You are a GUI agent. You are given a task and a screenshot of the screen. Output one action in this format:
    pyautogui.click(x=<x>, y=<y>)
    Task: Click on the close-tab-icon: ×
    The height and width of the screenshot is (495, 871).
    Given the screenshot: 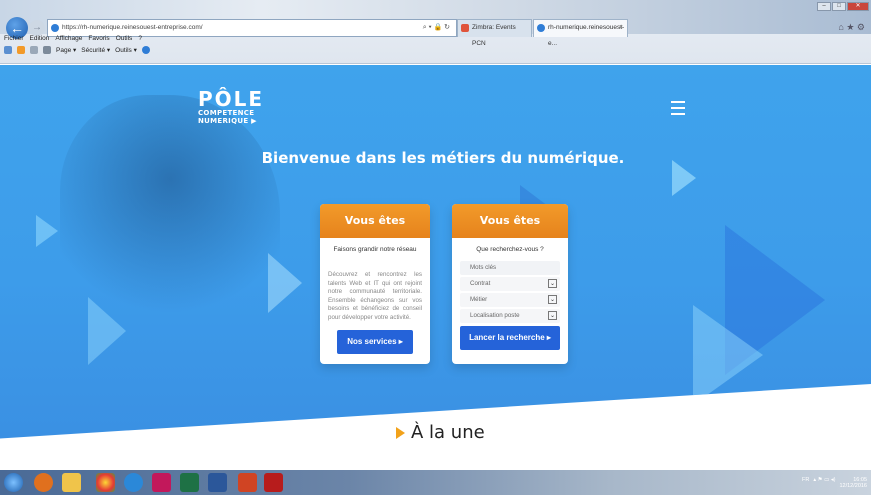 What is the action you would take?
    pyautogui.click(x=621, y=28)
    